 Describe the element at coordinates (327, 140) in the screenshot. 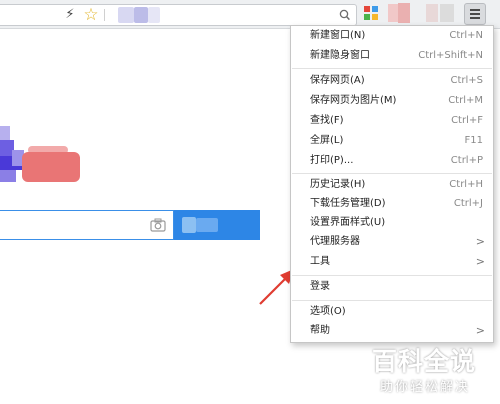

I see `menu-item-label: 全屏(L)` at that location.